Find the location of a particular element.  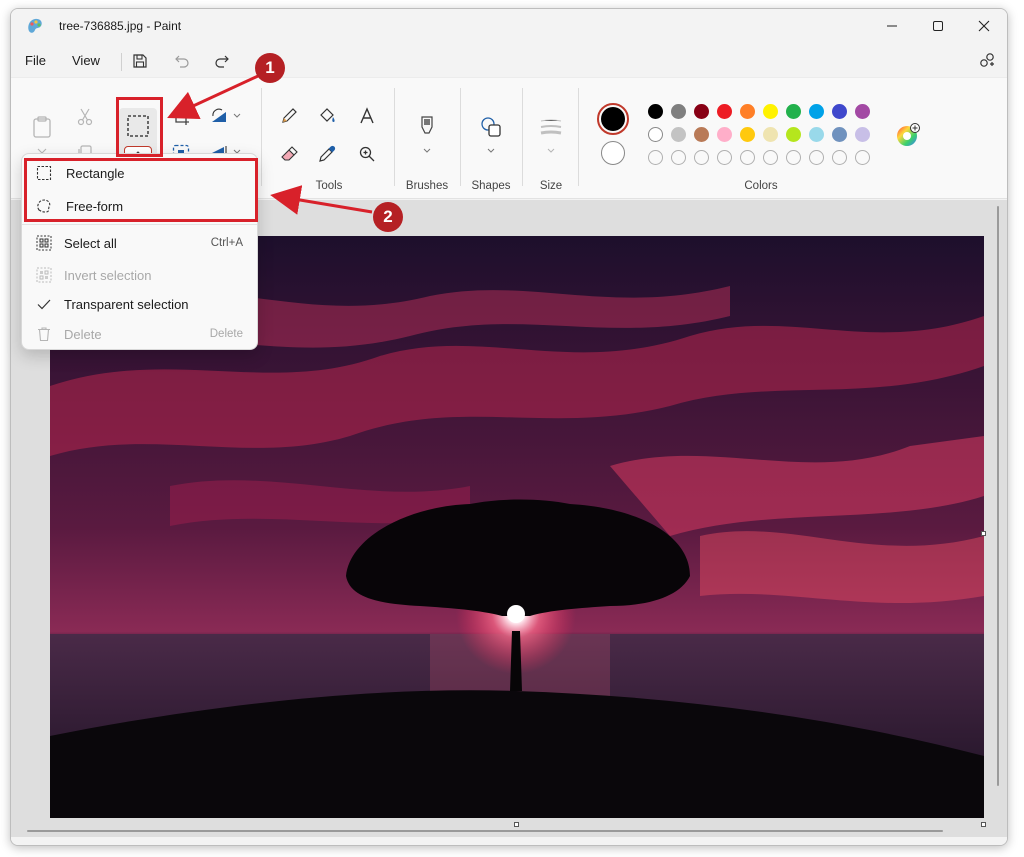

annotation-arrows is located at coordinates (270, 144).